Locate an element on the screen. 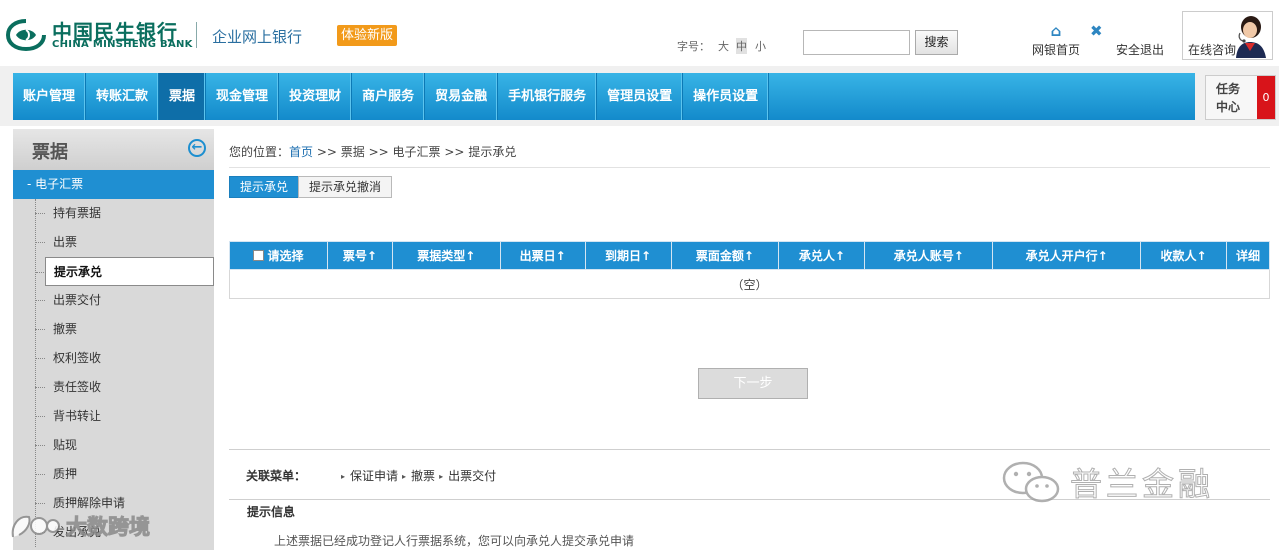 Image resolution: width=1279 pixels, height=550 pixels. select-all-checkbox is located at coordinates (259, 255).